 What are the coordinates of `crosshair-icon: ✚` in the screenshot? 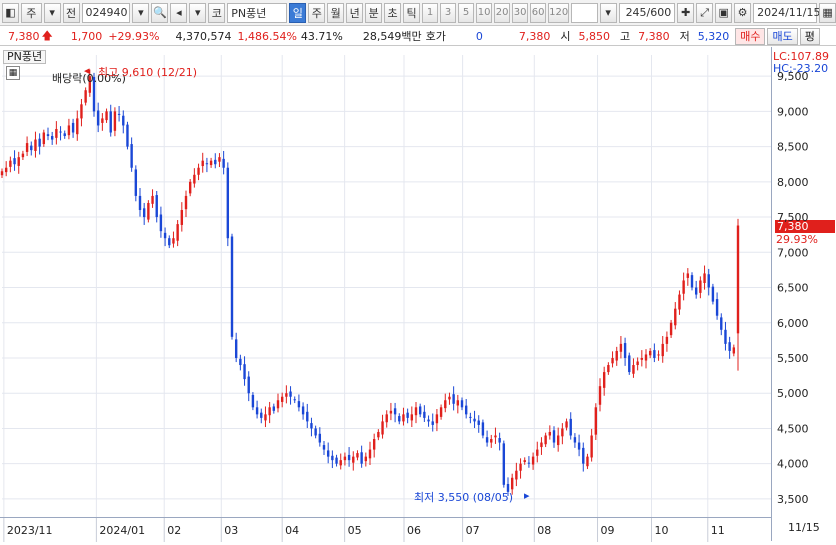 It's located at (686, 12).